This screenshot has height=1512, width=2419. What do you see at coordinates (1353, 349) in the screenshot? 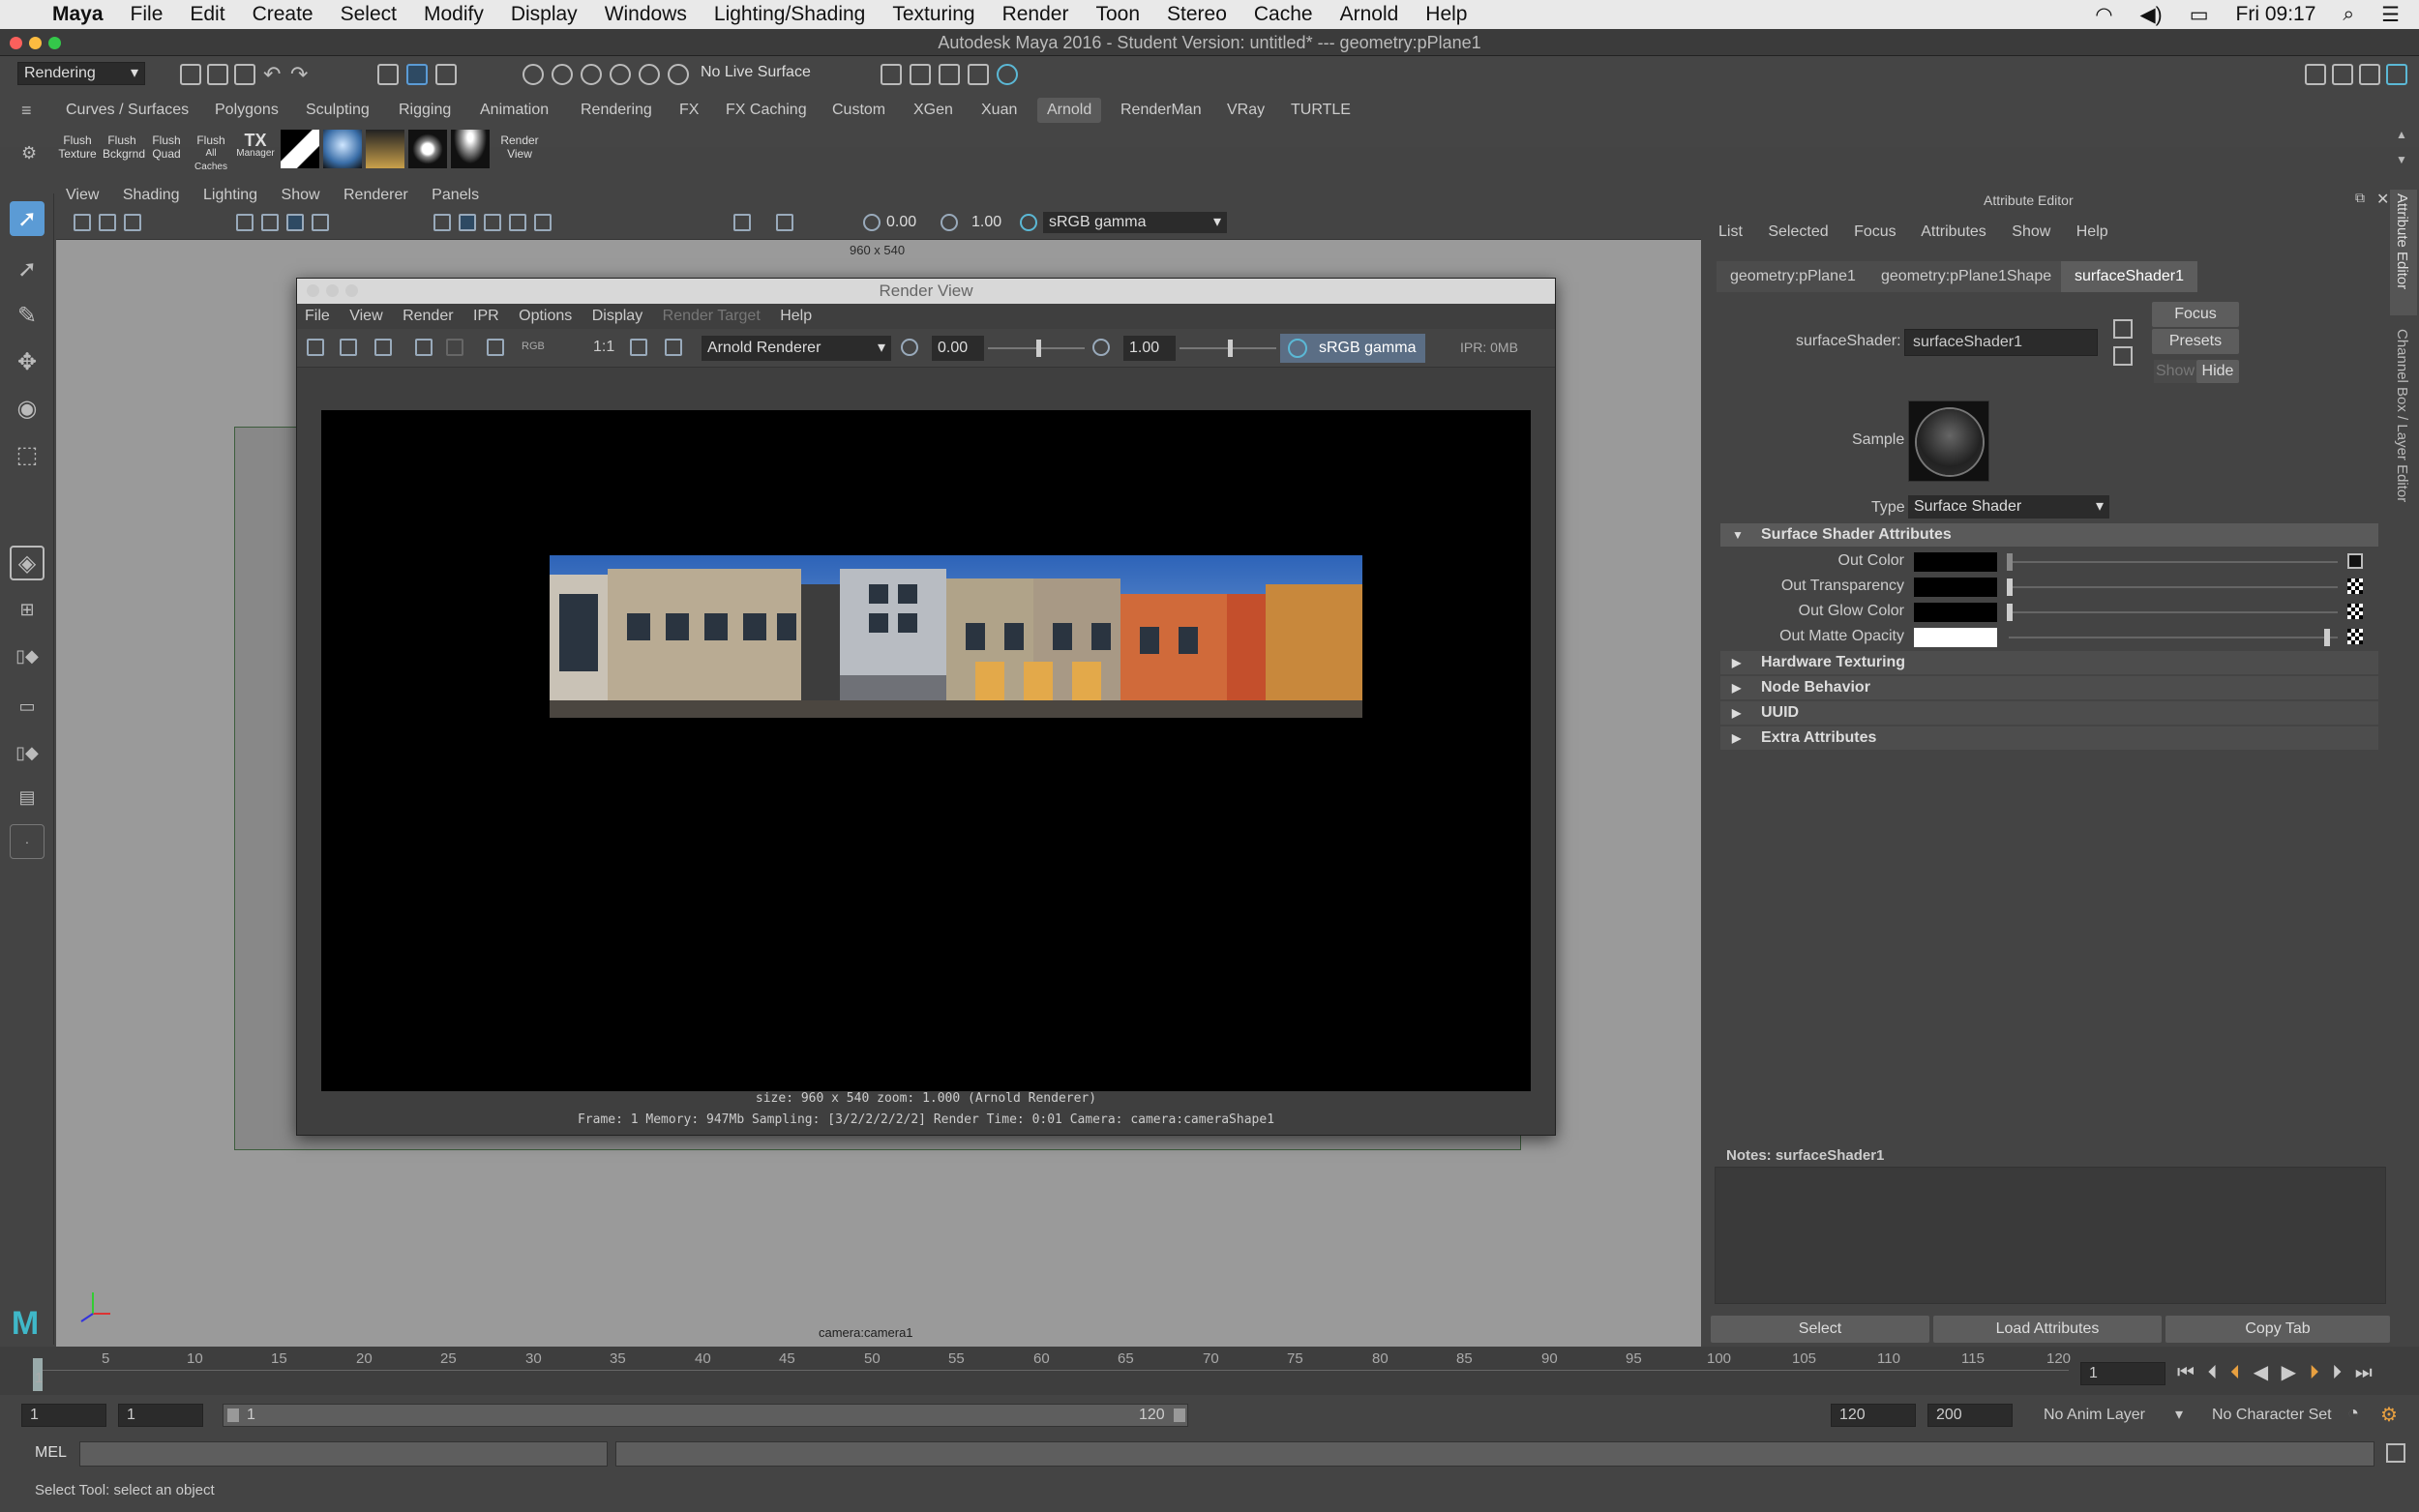
I see `rv-colorspace-button: sRGB gamma` at bounding box center [1353, 349].